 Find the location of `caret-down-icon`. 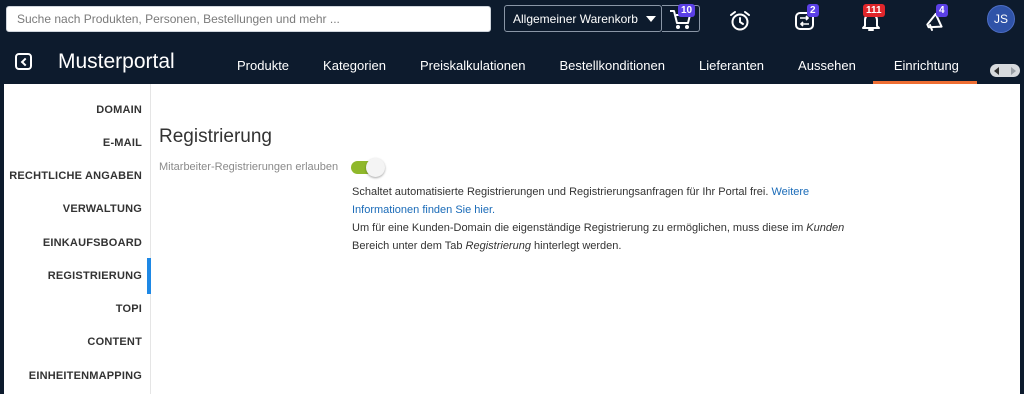

caret-down-icon is located at coordinates (650, 18).